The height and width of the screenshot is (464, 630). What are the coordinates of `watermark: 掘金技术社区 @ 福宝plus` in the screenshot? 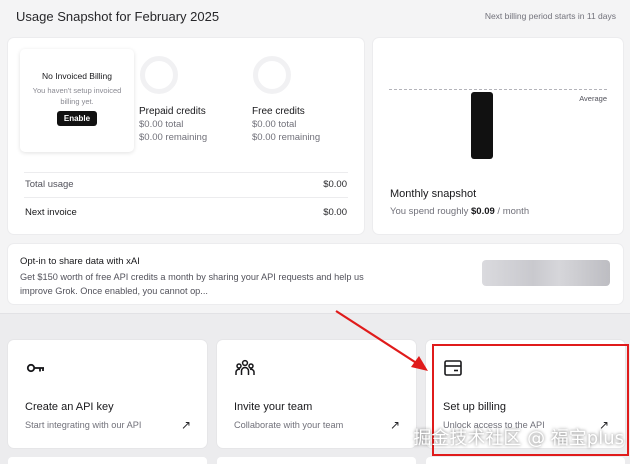 It's located at (518, 438).